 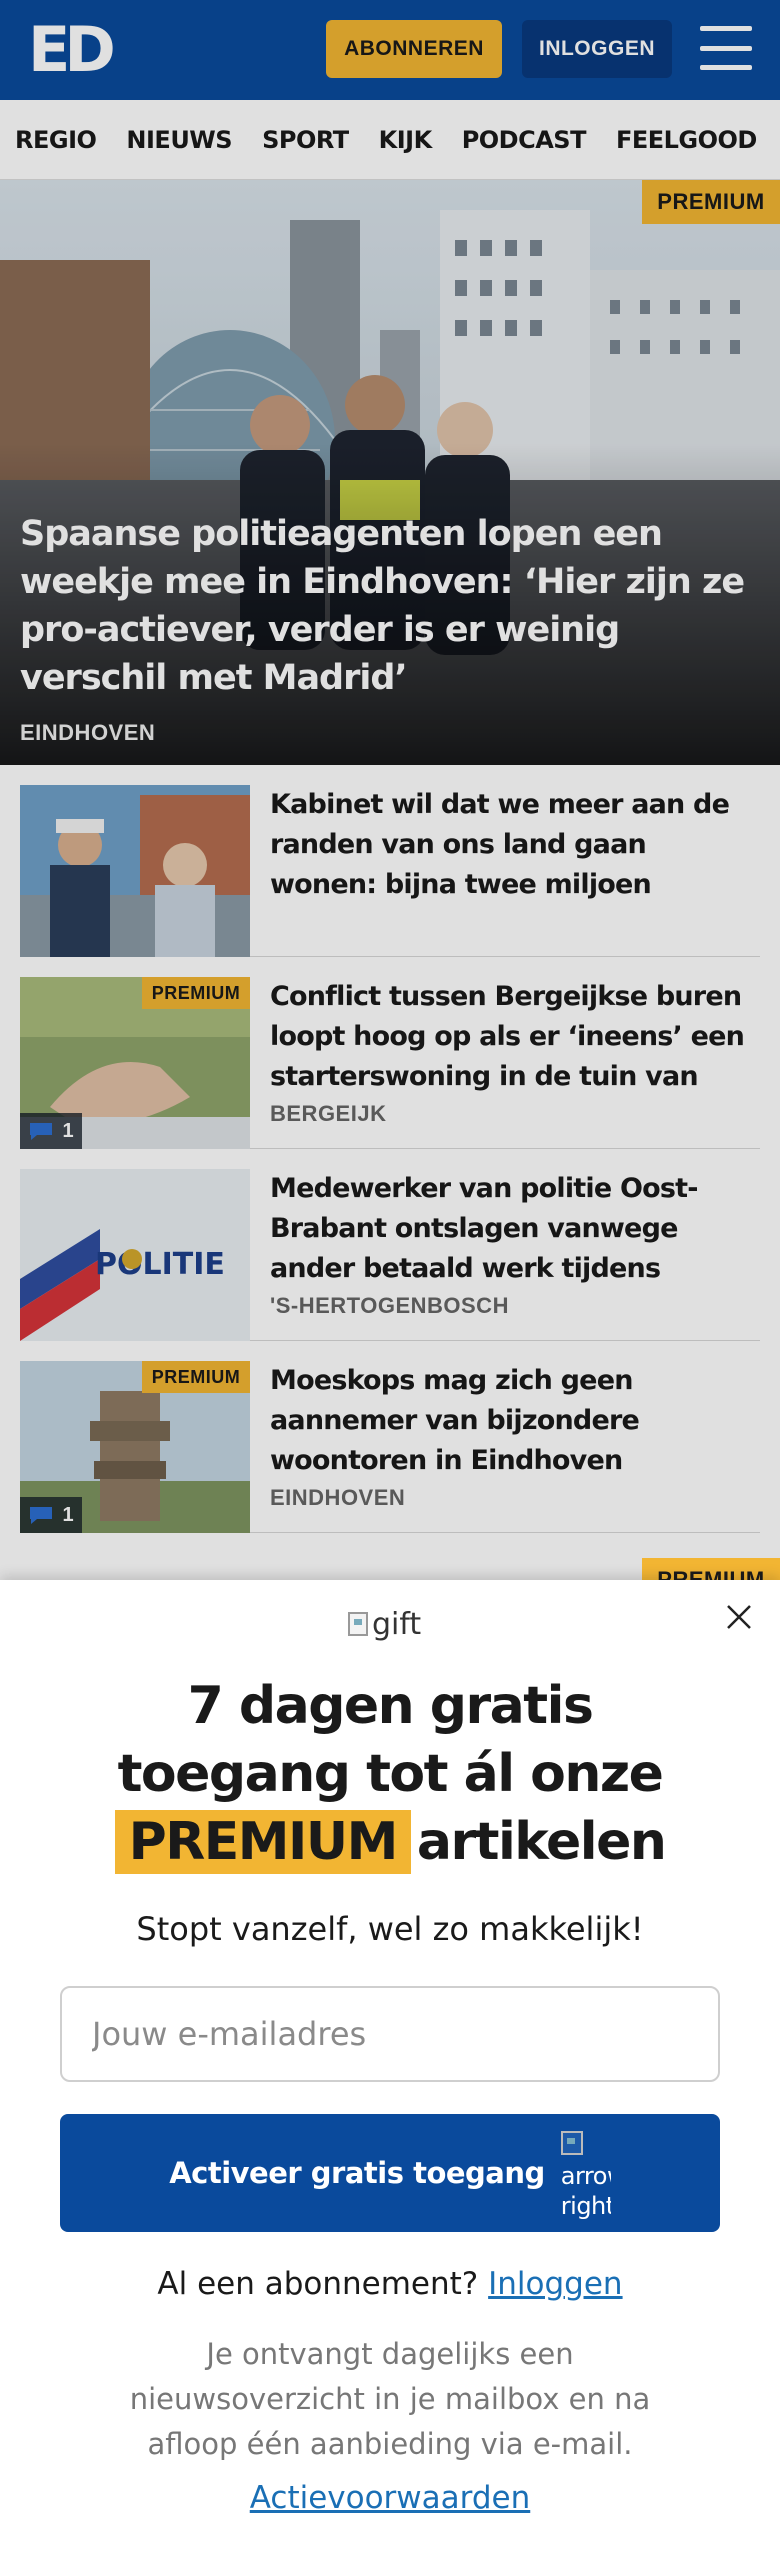 What do you see at coordinates (390, 2498) in the screenshot?
I see `terms-link: Actievoorwaarden` at bounding box center [390, 2498].